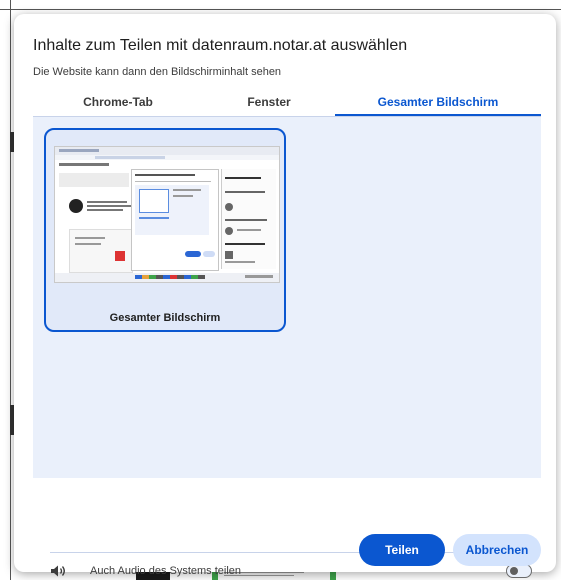  What do you see at coordinates (402, 550) in the screenshot?
I see `share-button: Teilen` at bounding box center [402, 550].